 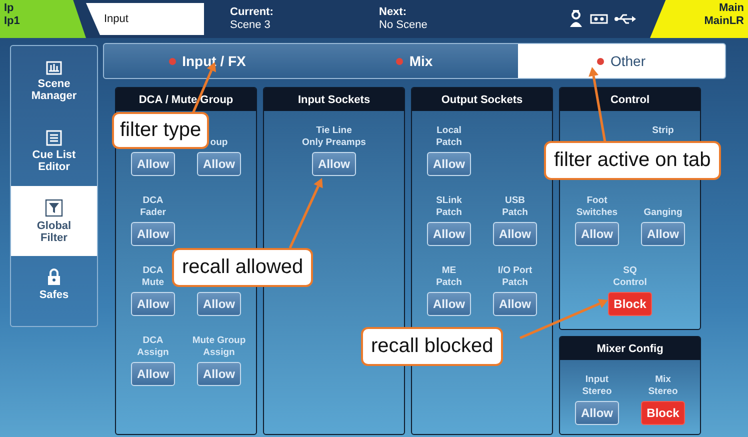 I want to click on current-scene: Scene 3, so click(x=251, y=25).